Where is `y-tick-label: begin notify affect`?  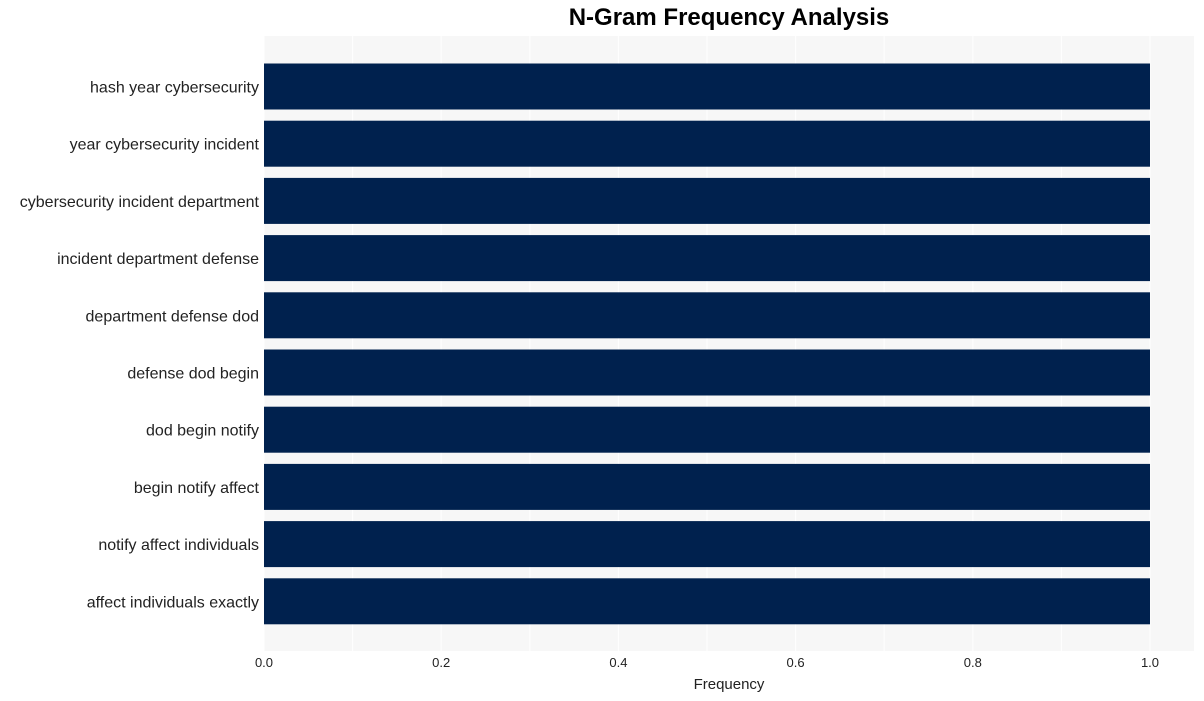
y-tick-label: begin notify affect is located at coordinates (197, 488).